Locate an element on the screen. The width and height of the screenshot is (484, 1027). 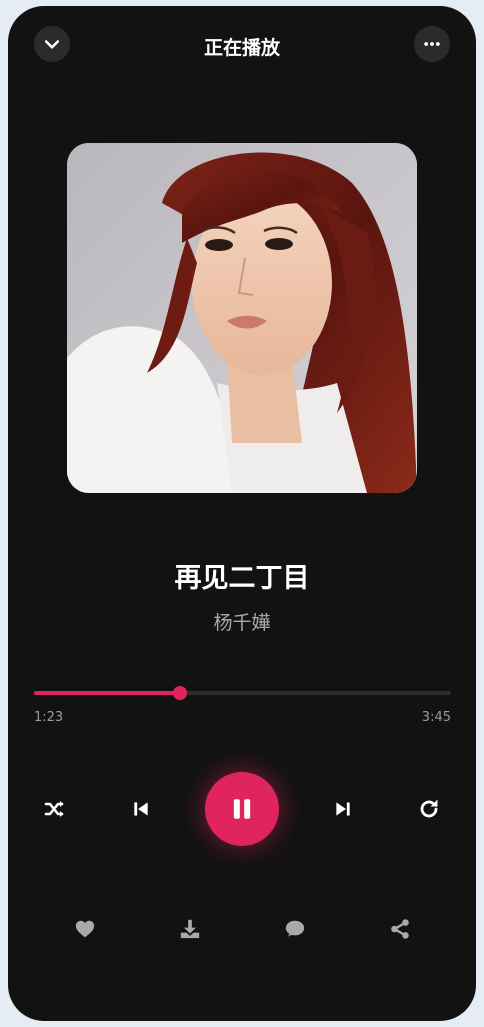
previous-button is located at coordinates (141, 809).